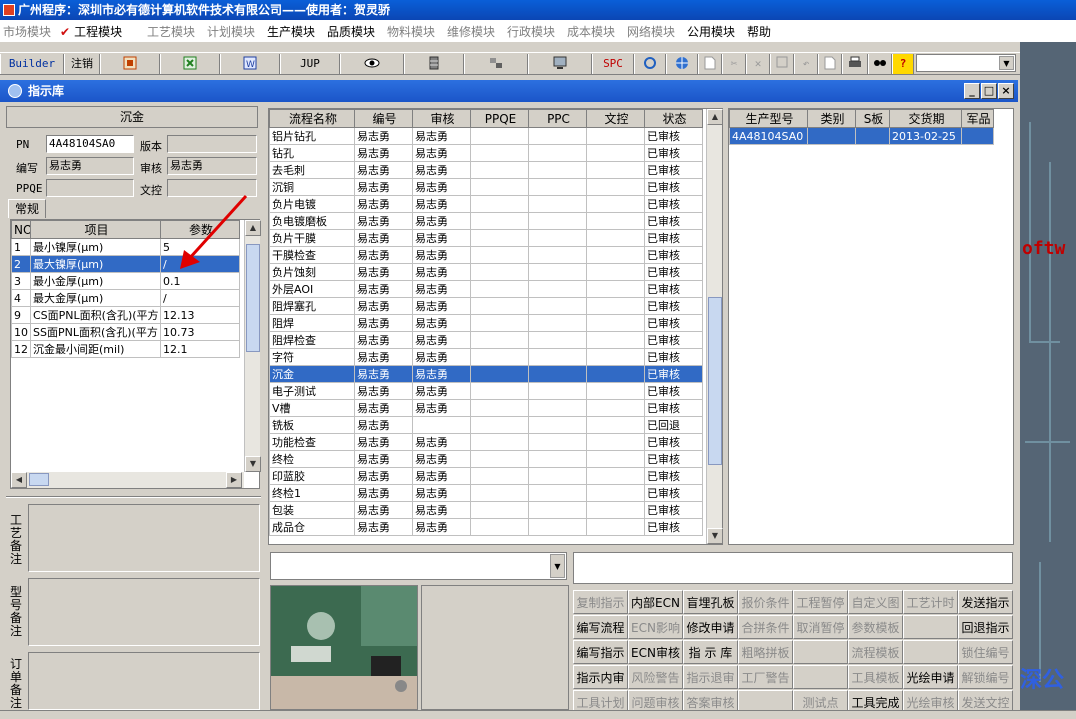 The image size is (1076, 719). What do you see at coordinates (95, 264) in the screenshot?
I see `param-item: 最大镍厚(μm)` at bounding box center [95, 264].